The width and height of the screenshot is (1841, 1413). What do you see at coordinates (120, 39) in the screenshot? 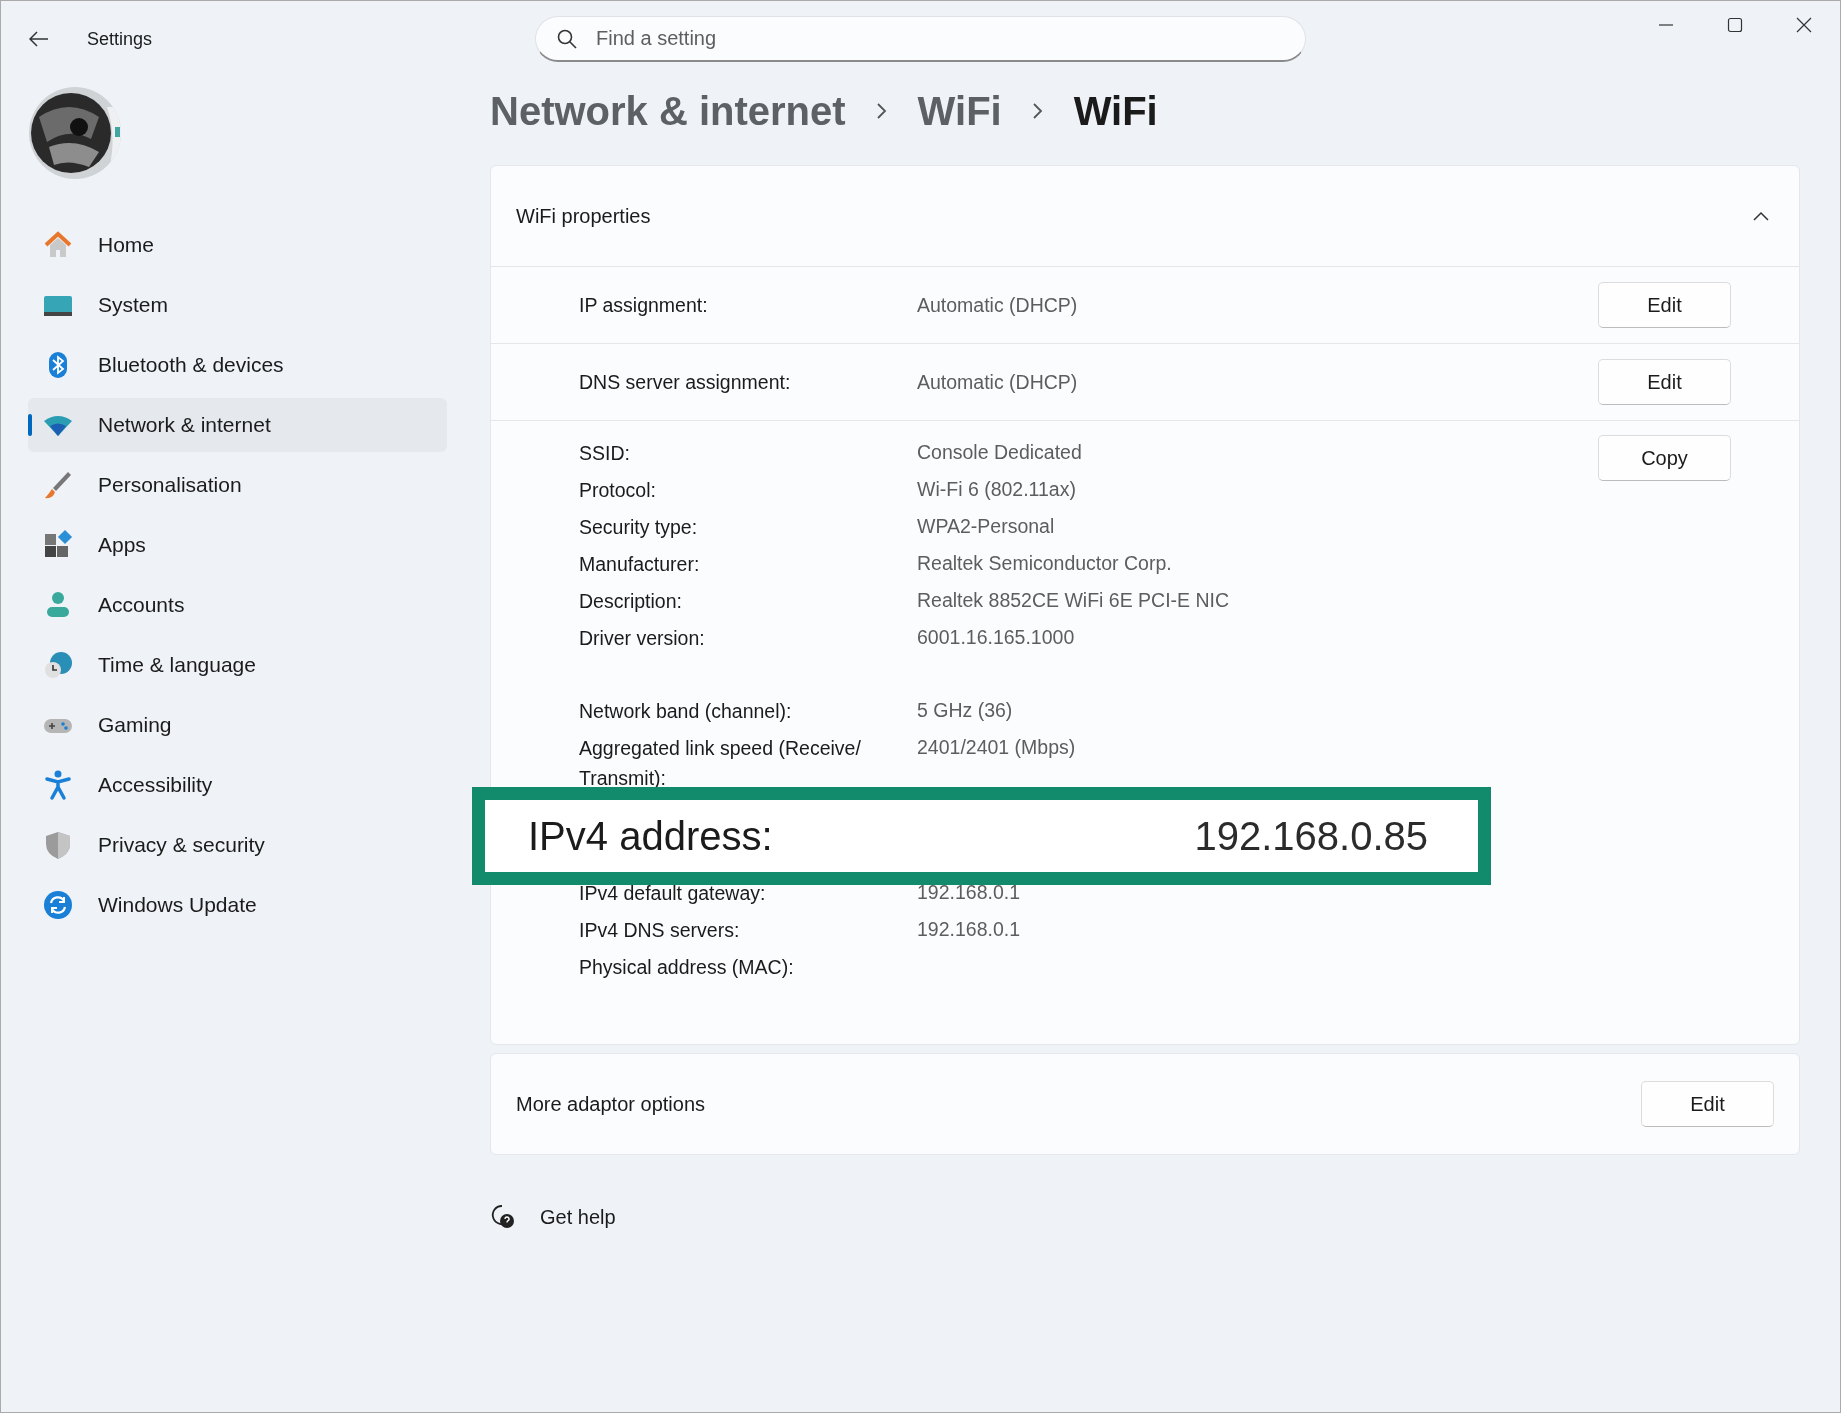
I see `window-title: Settings` at bounding box center [120, 39].